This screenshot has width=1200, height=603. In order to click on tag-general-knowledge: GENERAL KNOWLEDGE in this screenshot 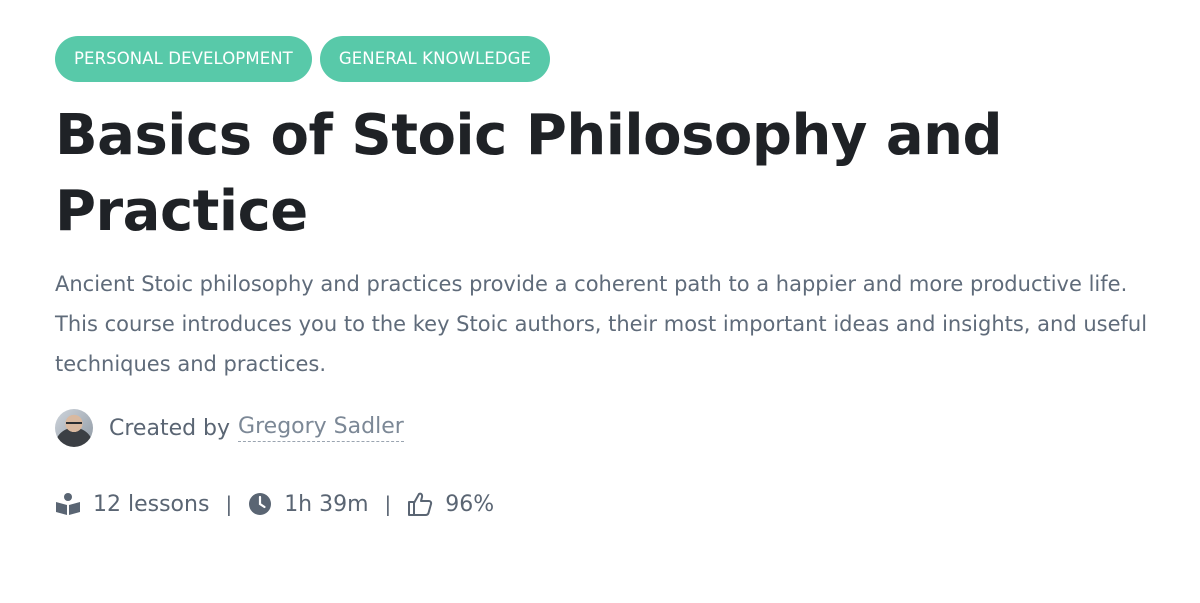, I will do `click(435, 59)`.